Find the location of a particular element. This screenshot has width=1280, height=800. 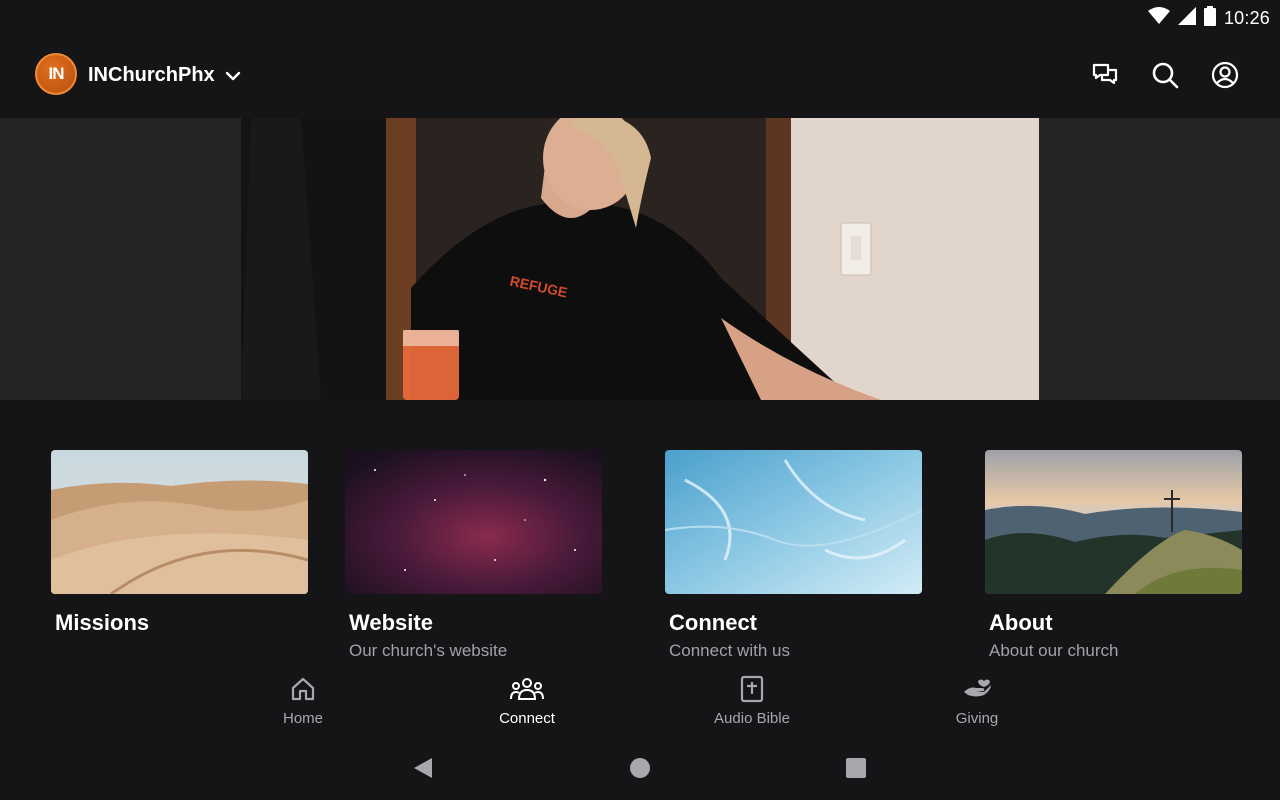

app-bar: IN INChurchPhx is located at coordinates (640, 76).